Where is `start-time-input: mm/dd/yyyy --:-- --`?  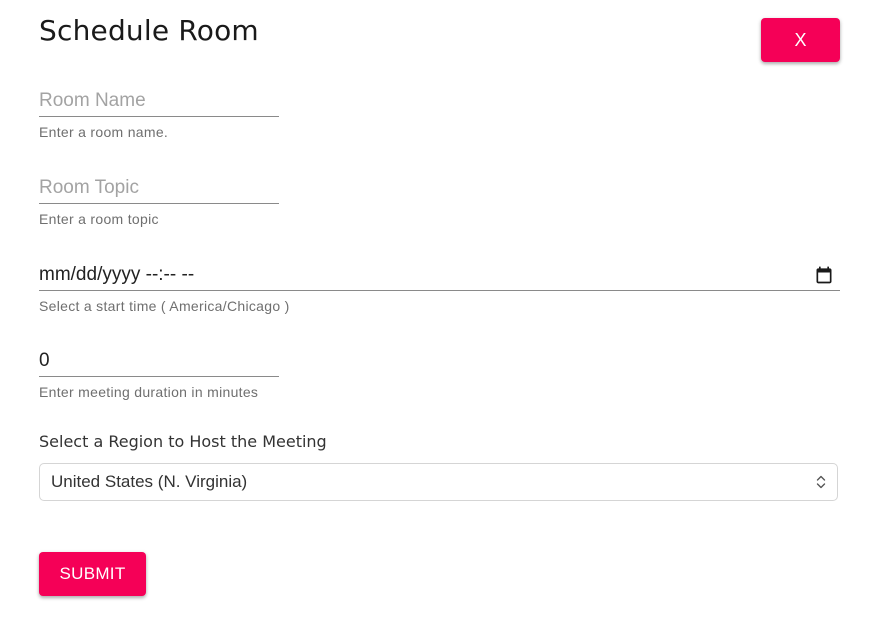 start-time-input: mm/dd/yyyy --:-- -- is located at coordinates (439, 275).